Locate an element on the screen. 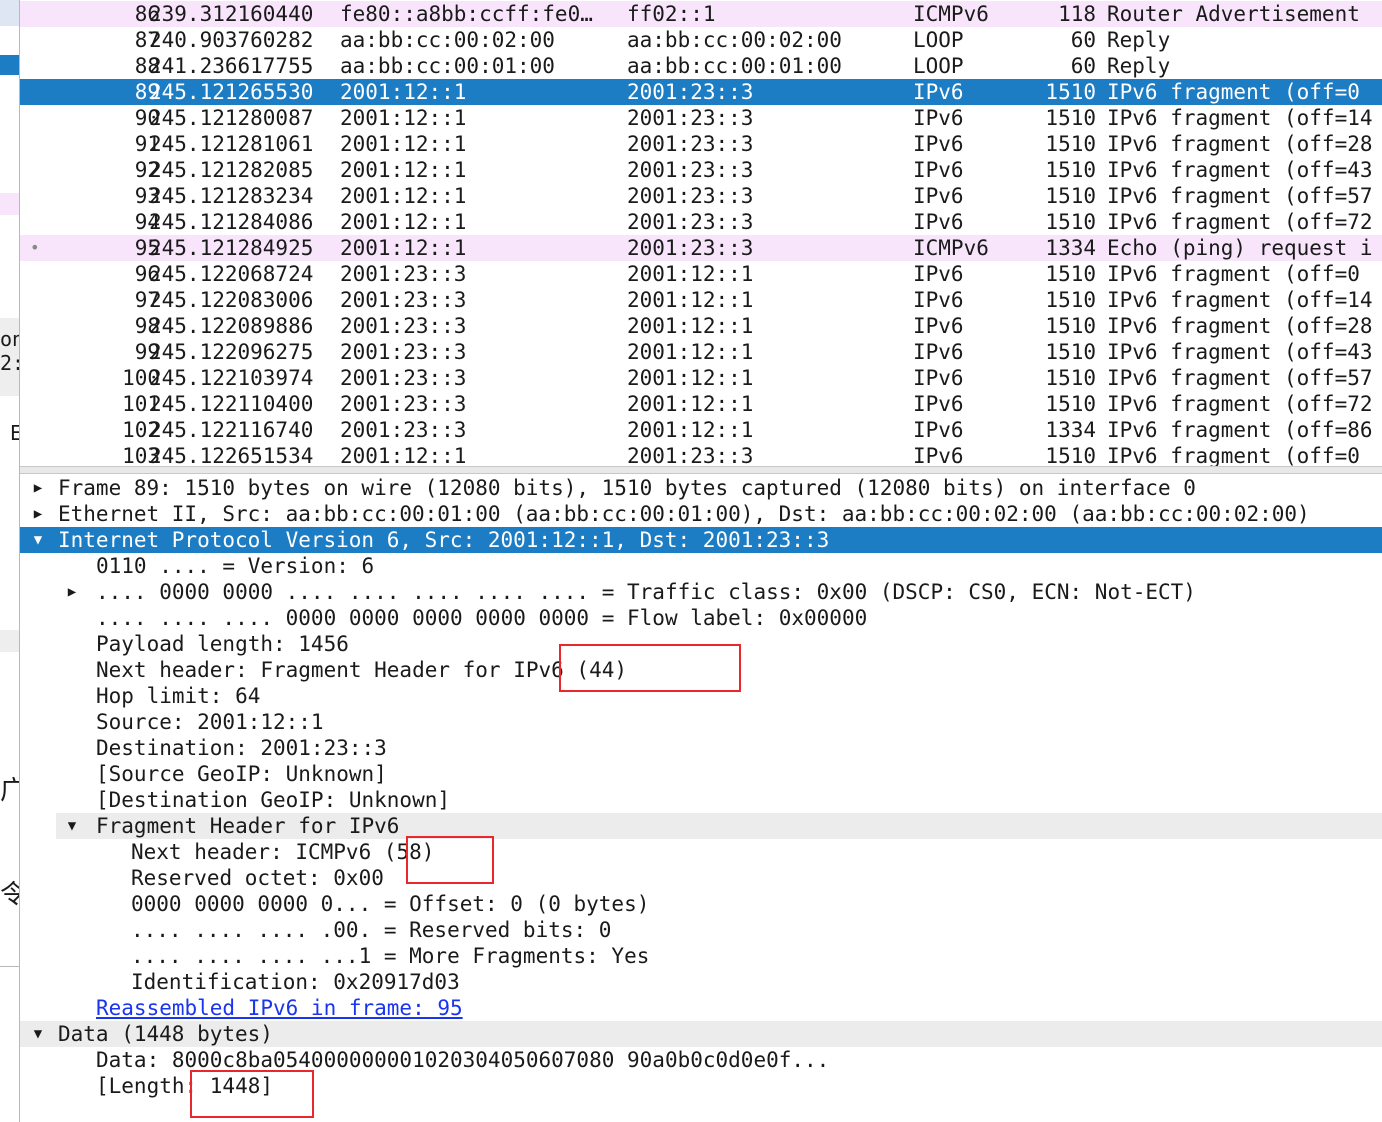 This screenshot has width=1382, height=1122. packet-time-cell: 245.121284086 is located at coordinates (231, 222).